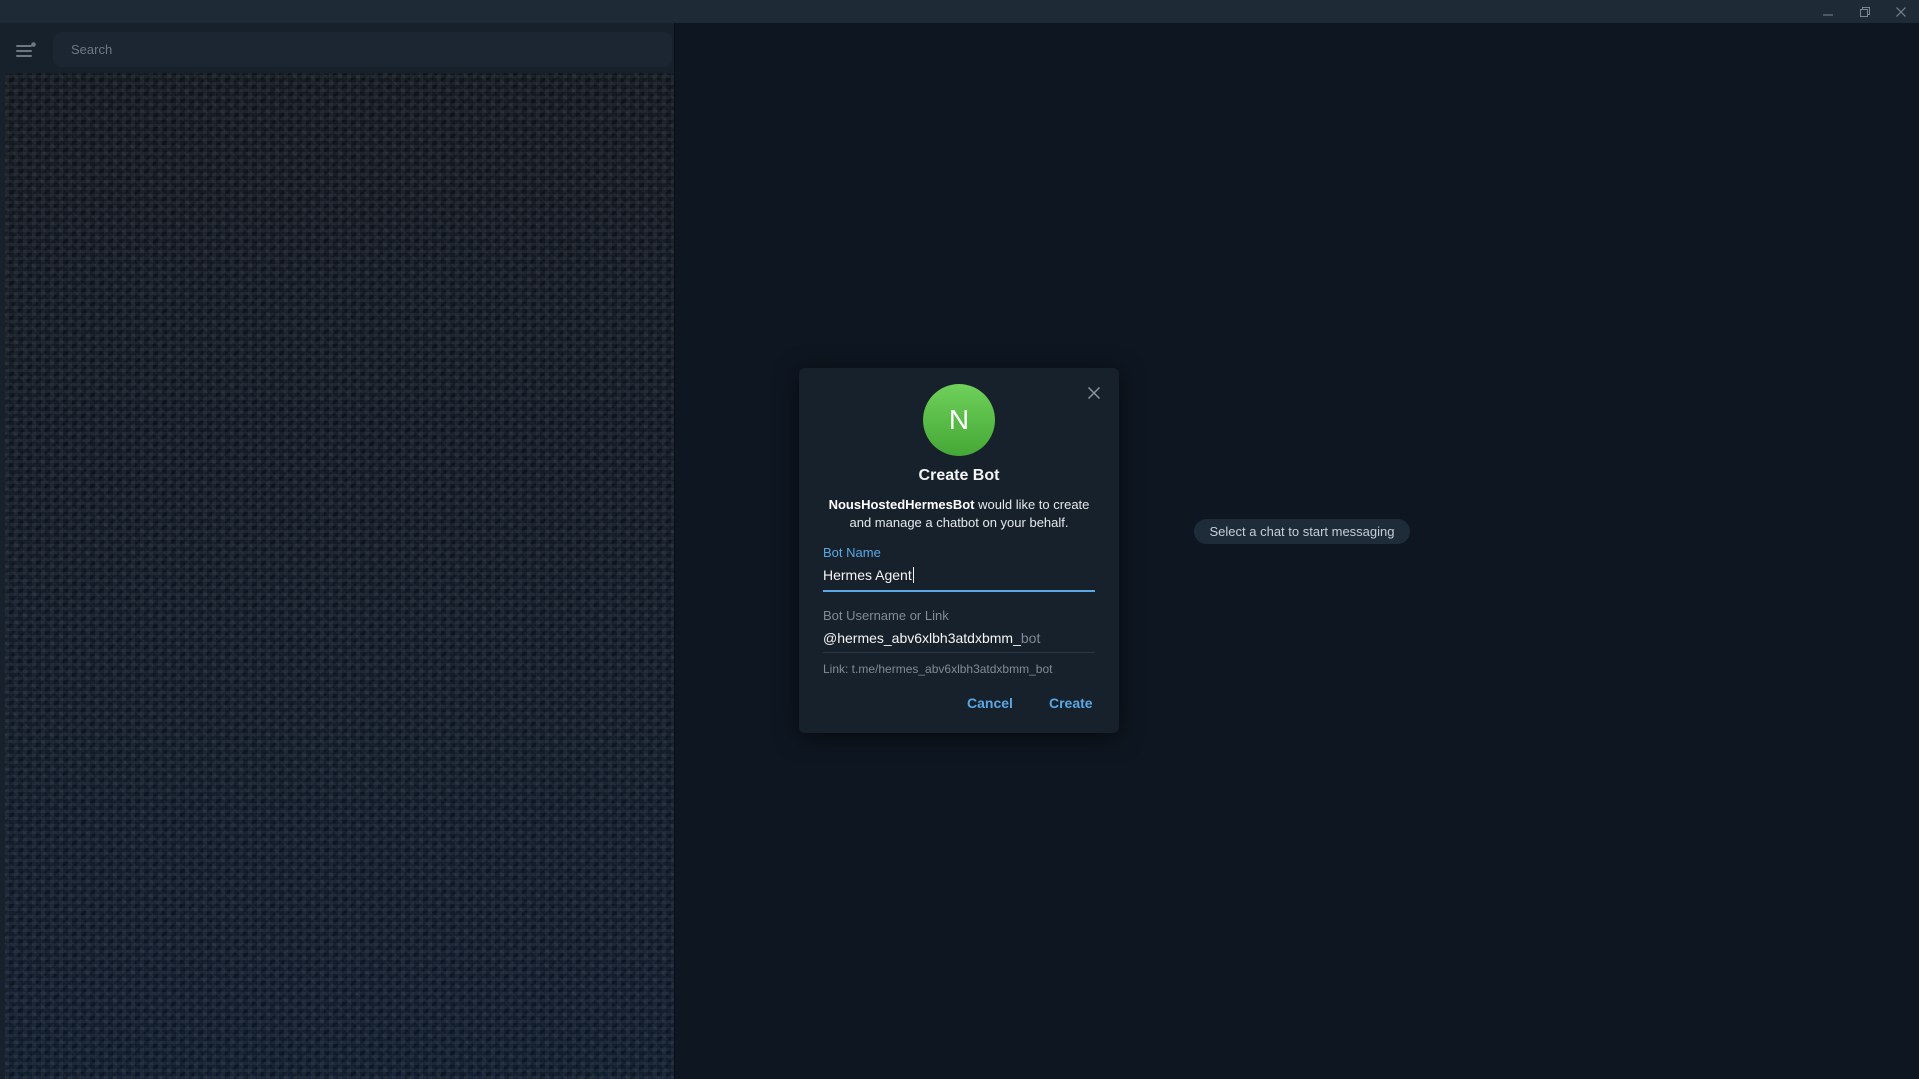 Image resolution: width=1919 pixels, height=1079 pixels. I want to click on bot-name-input: Hermes Agent, so click(959, 575).